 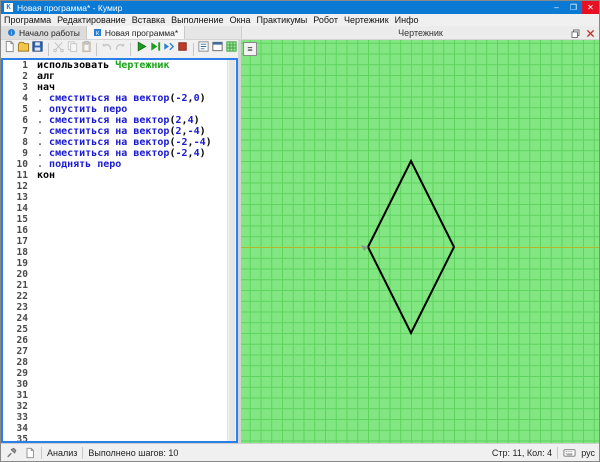 What do you see at coordinates (8, 7) in the screenshot?
I see `app-icon: К` at bounding box center [8, 7].